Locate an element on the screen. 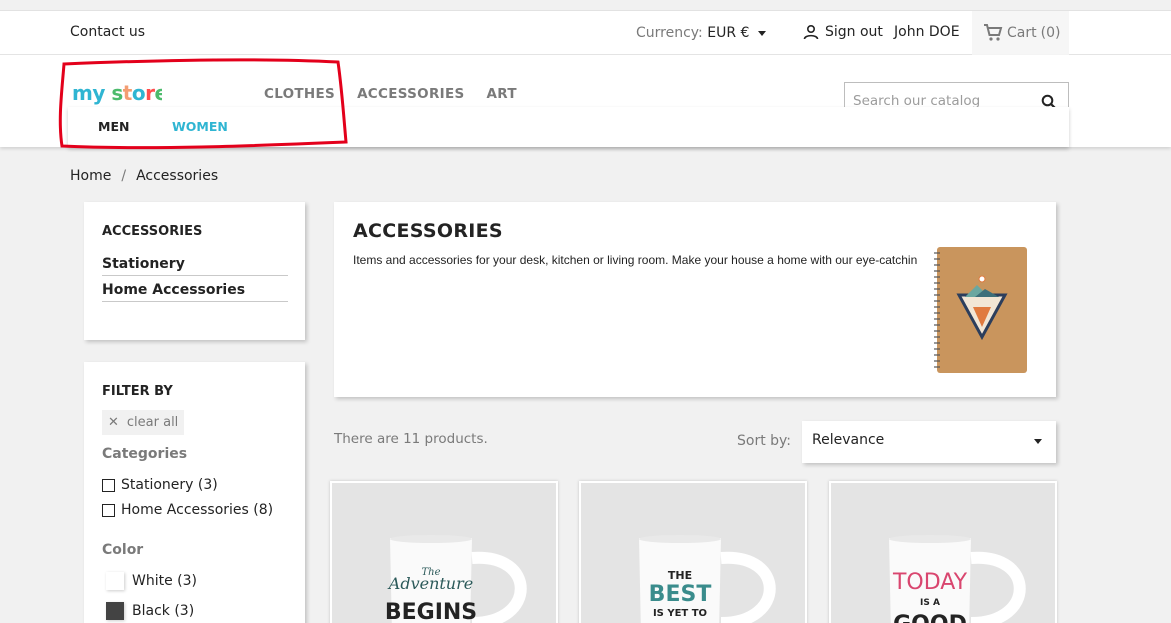 This screenshot has width=1171, height=623. category-cover-image is located at coordinates (980, 310).